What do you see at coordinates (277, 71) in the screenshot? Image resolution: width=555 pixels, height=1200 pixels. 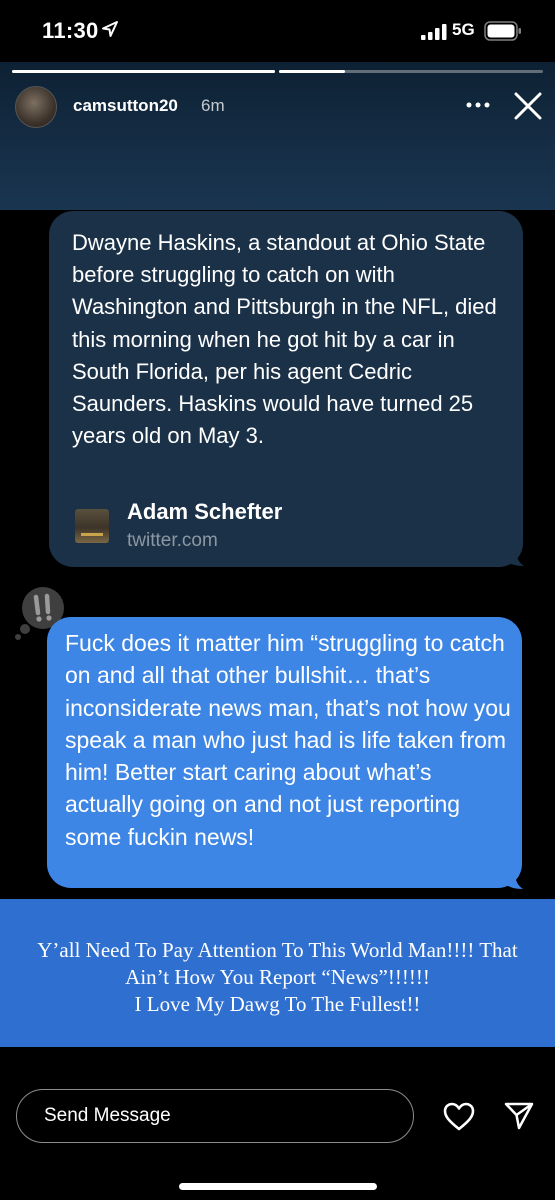 I see `story-progress-bar` at bounding box center [277, 71].